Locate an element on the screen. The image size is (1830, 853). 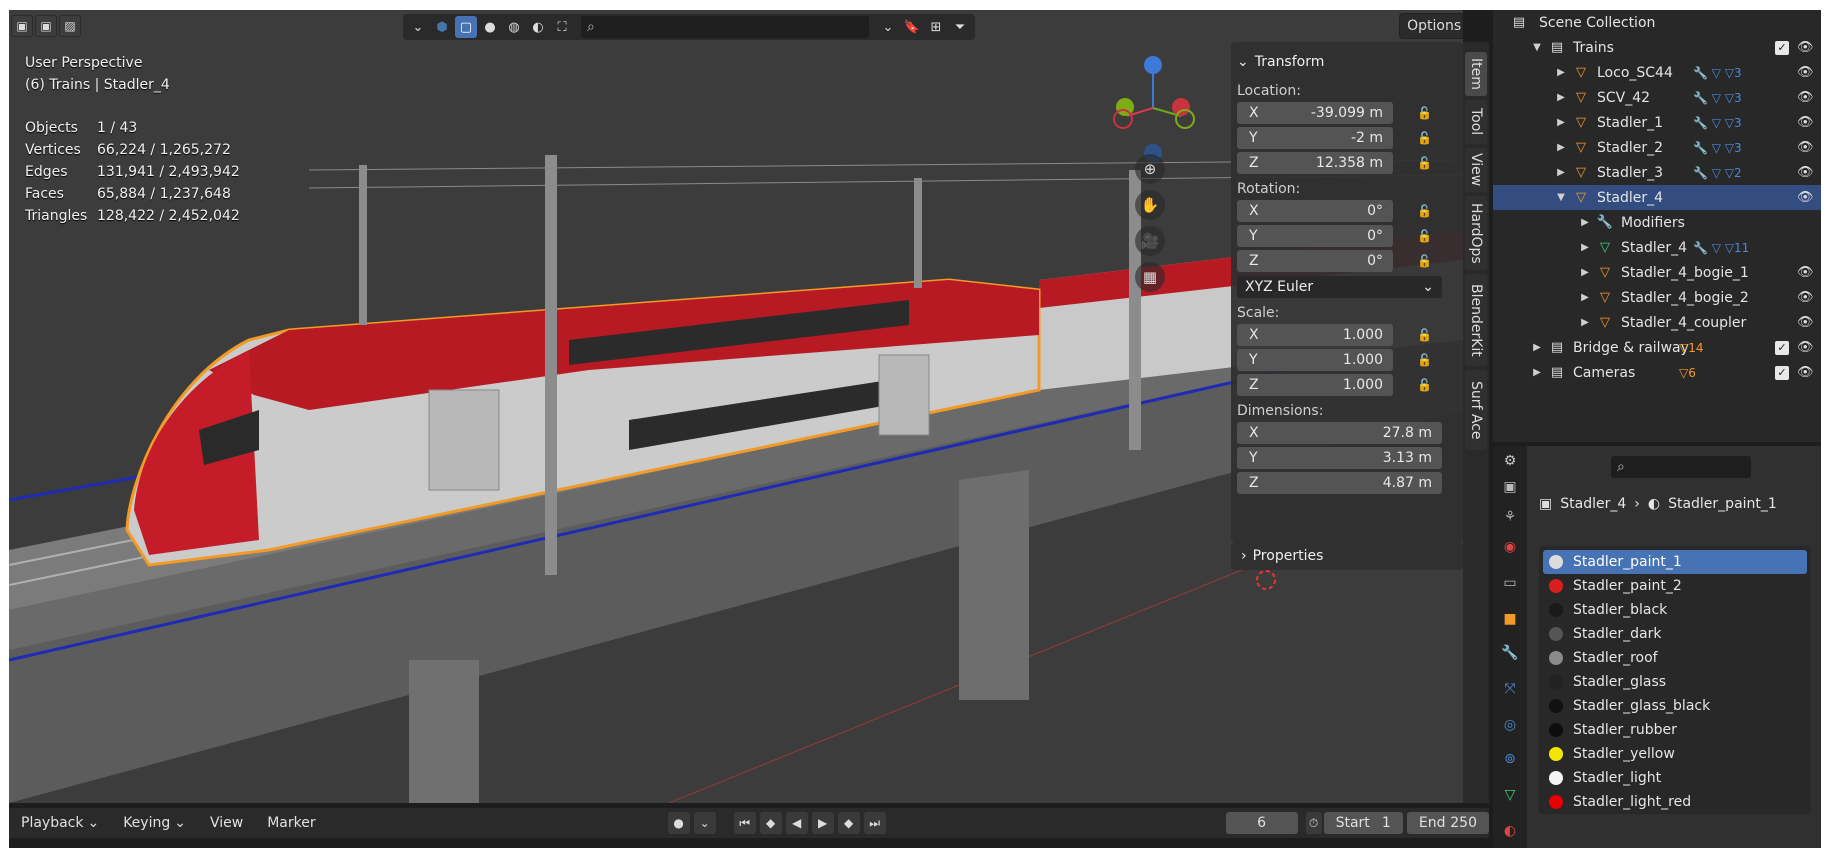
tab-tool: Tool is located at coordinates (1476, 122).